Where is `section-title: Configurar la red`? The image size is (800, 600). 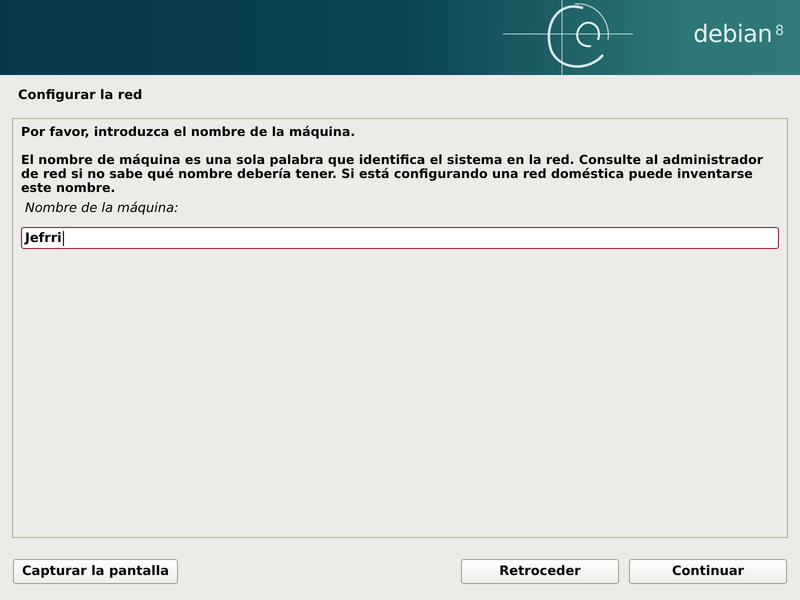 section-title: Configurar la red is located at coordinates (81, 96).